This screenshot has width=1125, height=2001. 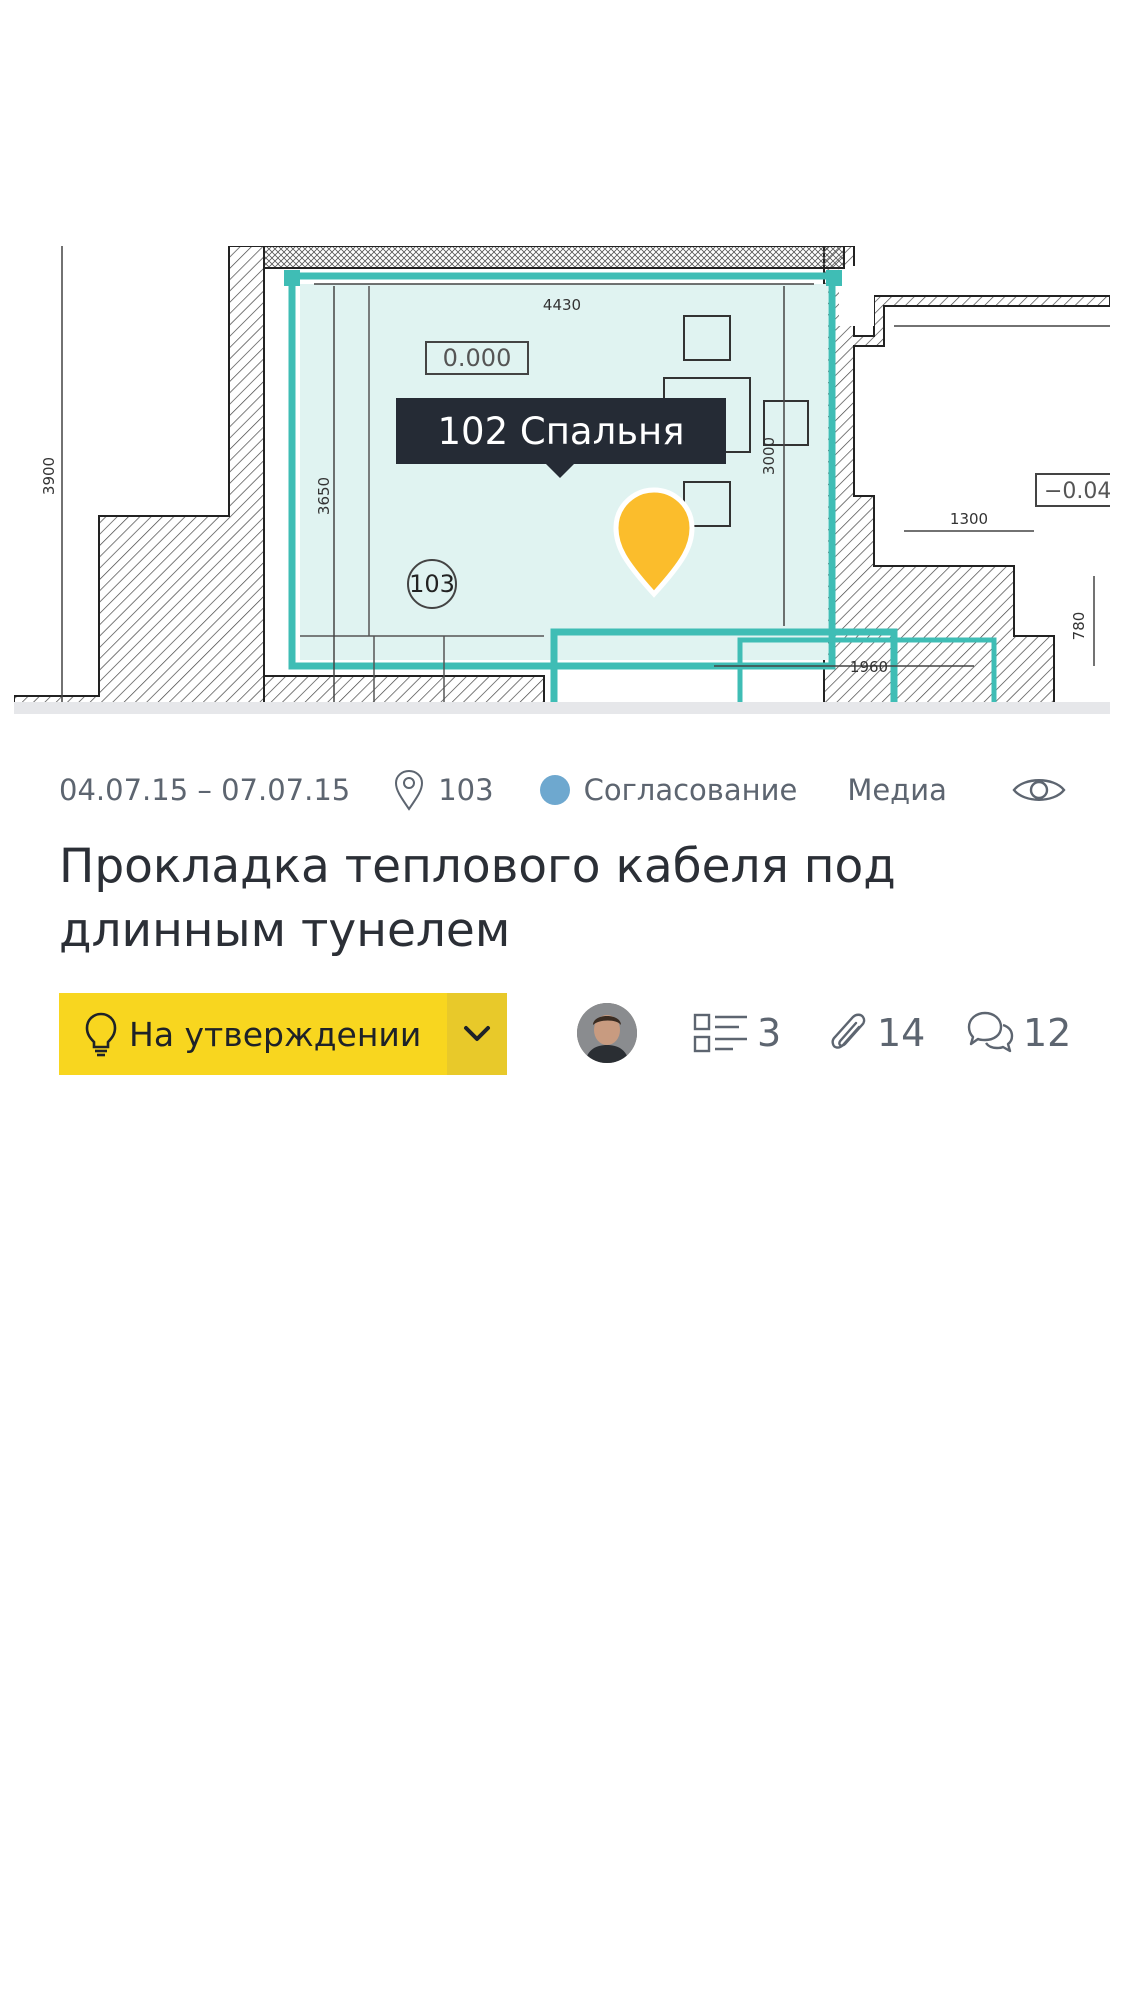 I want to click on status-button: На утверждении, so click(x=283, y=1034).